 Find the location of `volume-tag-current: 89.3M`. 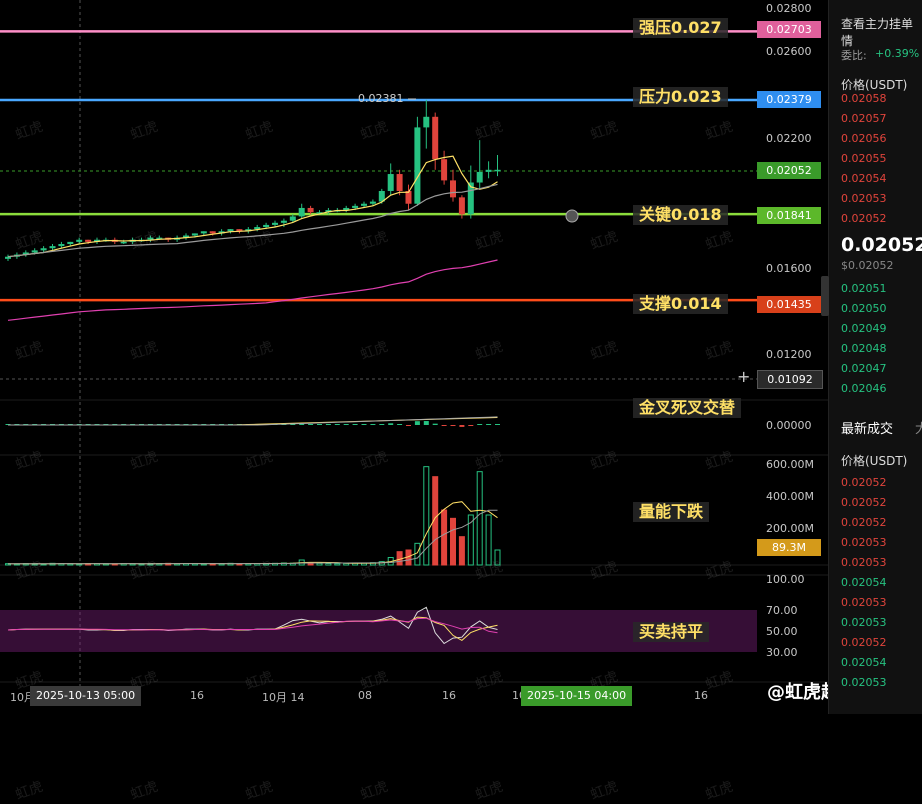

volume-tag-current: 89.3M is located at coordinates (789, 547).